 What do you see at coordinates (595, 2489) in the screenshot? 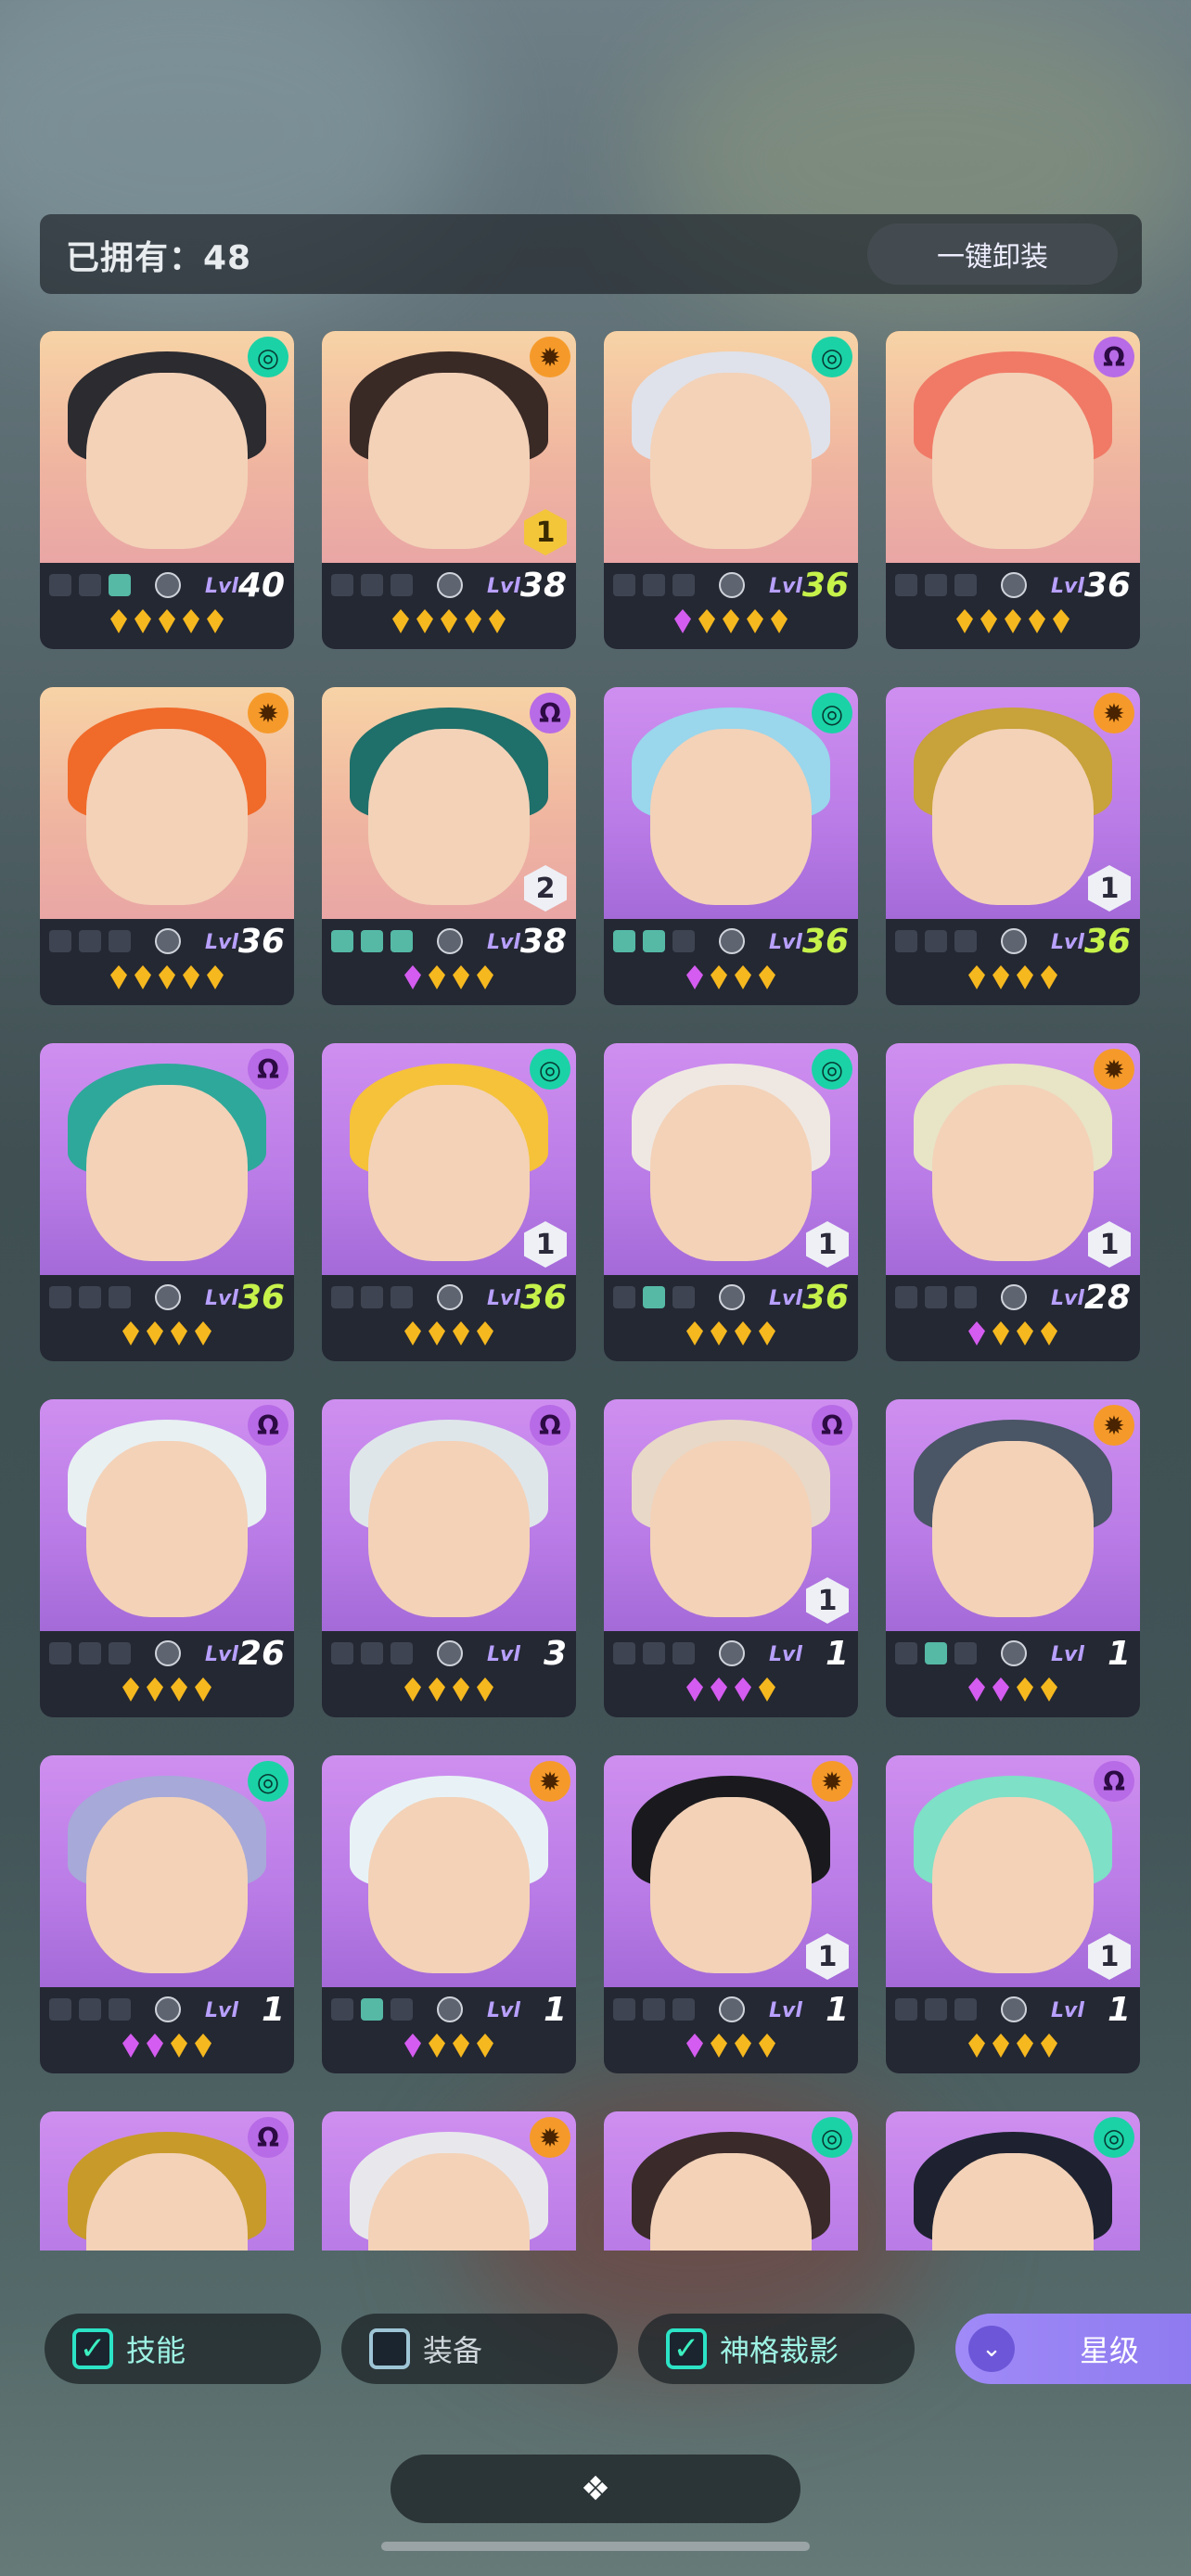
I see `collapse-button: ❖` at bounding box center [595, 2489].